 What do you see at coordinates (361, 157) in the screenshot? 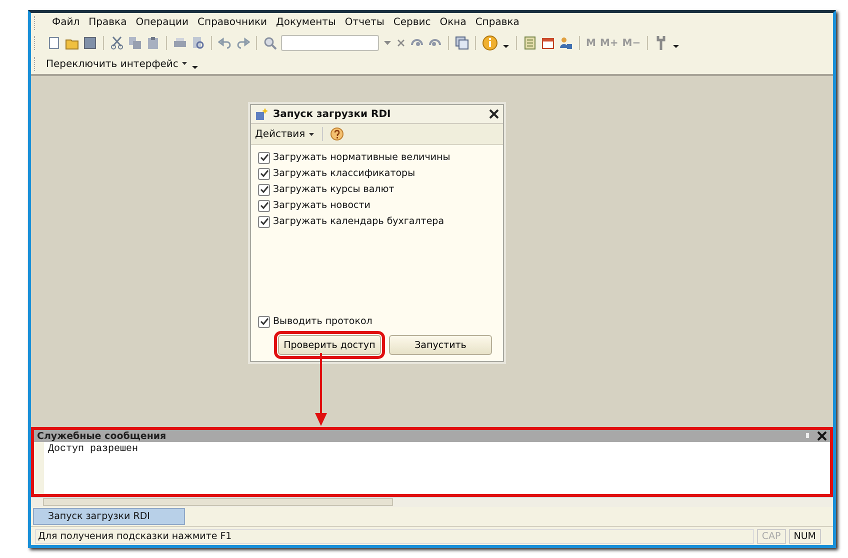
I see `checkbox-label: Загружать нормативные величины` at bounding box center [361, 157].